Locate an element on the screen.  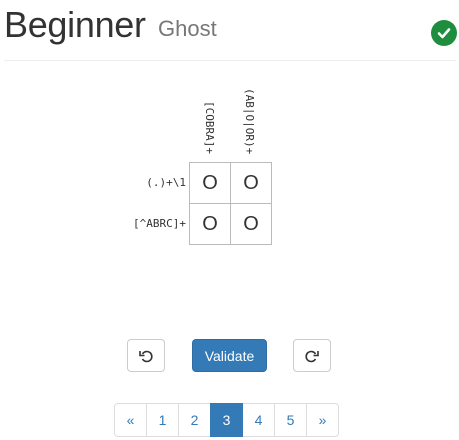
validate-button: Validate is located at coordinates (229, 355).